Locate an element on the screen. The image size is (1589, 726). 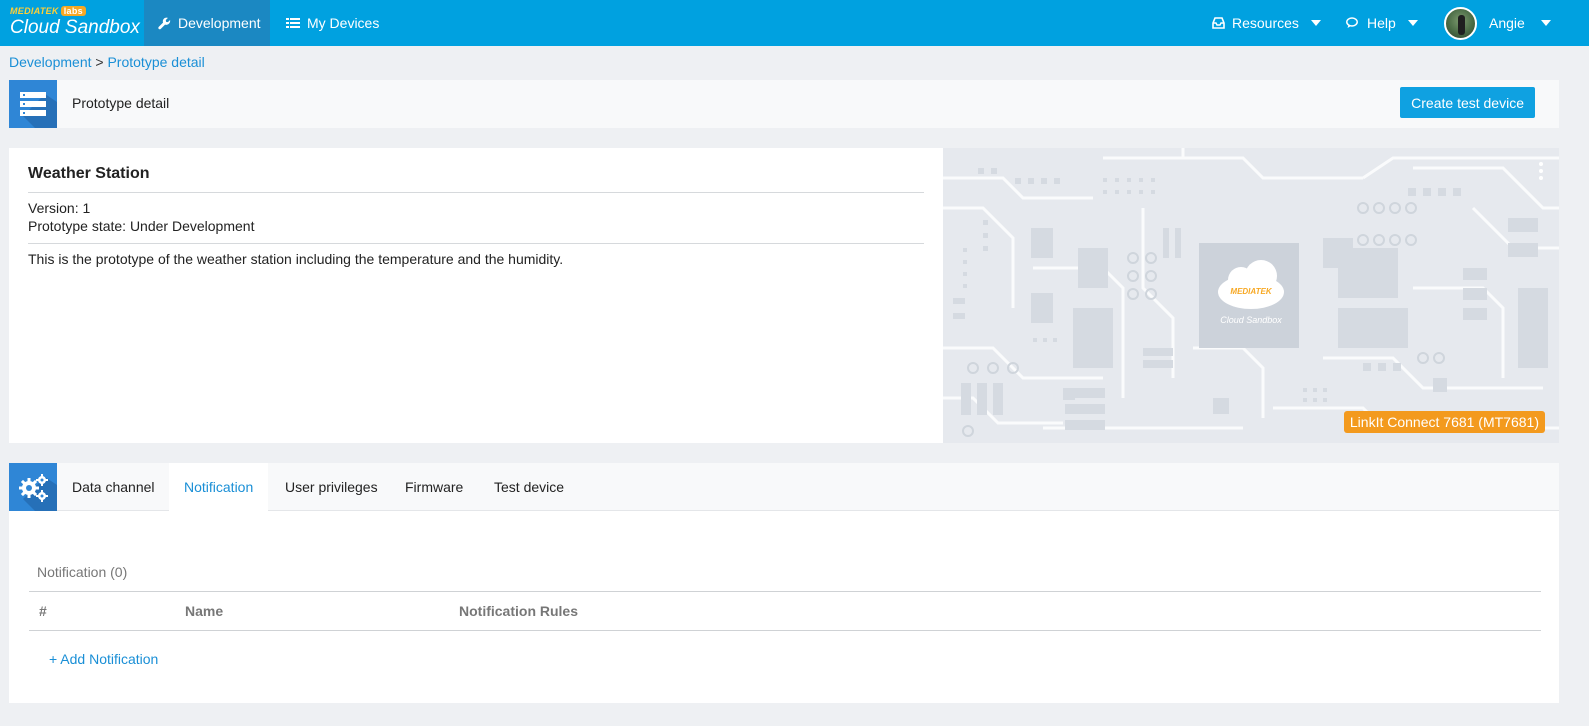
nav-resources: Resources is located at coordinates (1266, 23).